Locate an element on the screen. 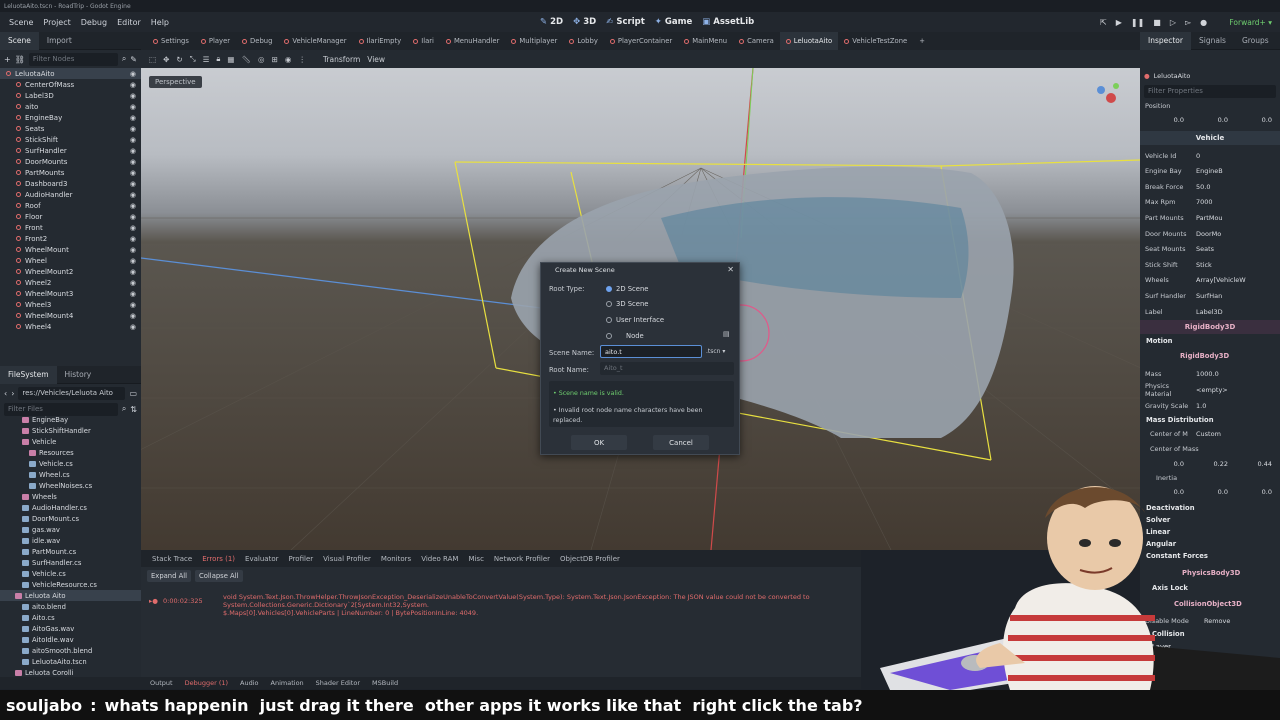  debugger-tab: Evaluator is located at coordinates (261, 559).